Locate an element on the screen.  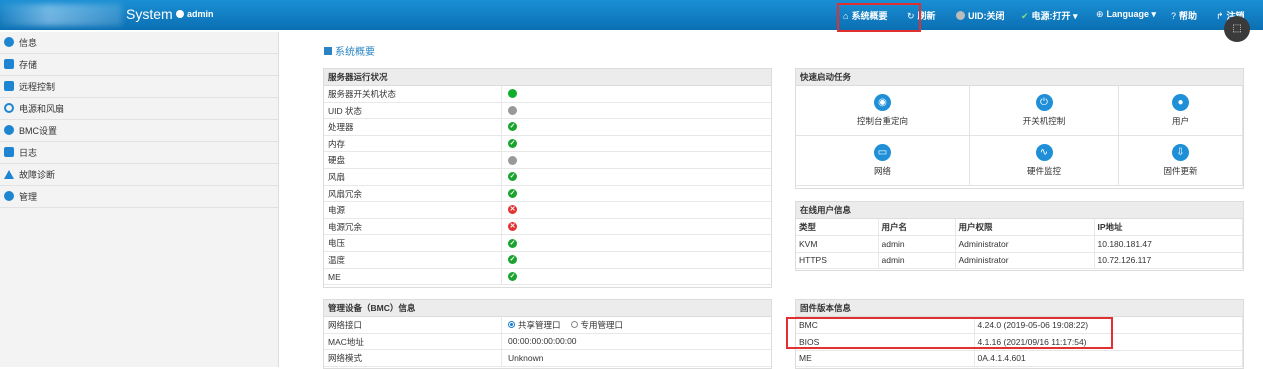
sidebar-item-info: 信息 is located at coordinates (139, 43).